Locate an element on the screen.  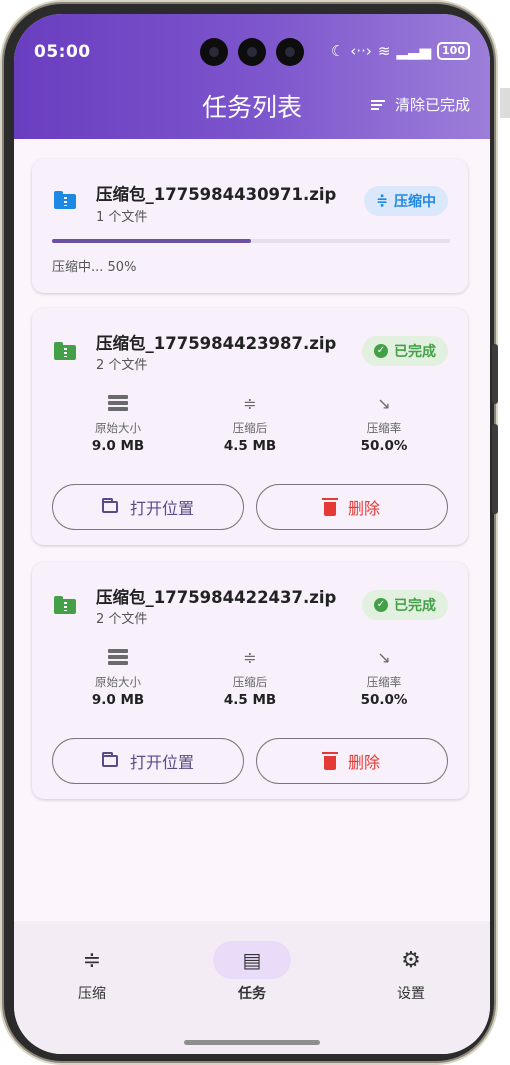
progress-bar is located at coordinates (251, 241).